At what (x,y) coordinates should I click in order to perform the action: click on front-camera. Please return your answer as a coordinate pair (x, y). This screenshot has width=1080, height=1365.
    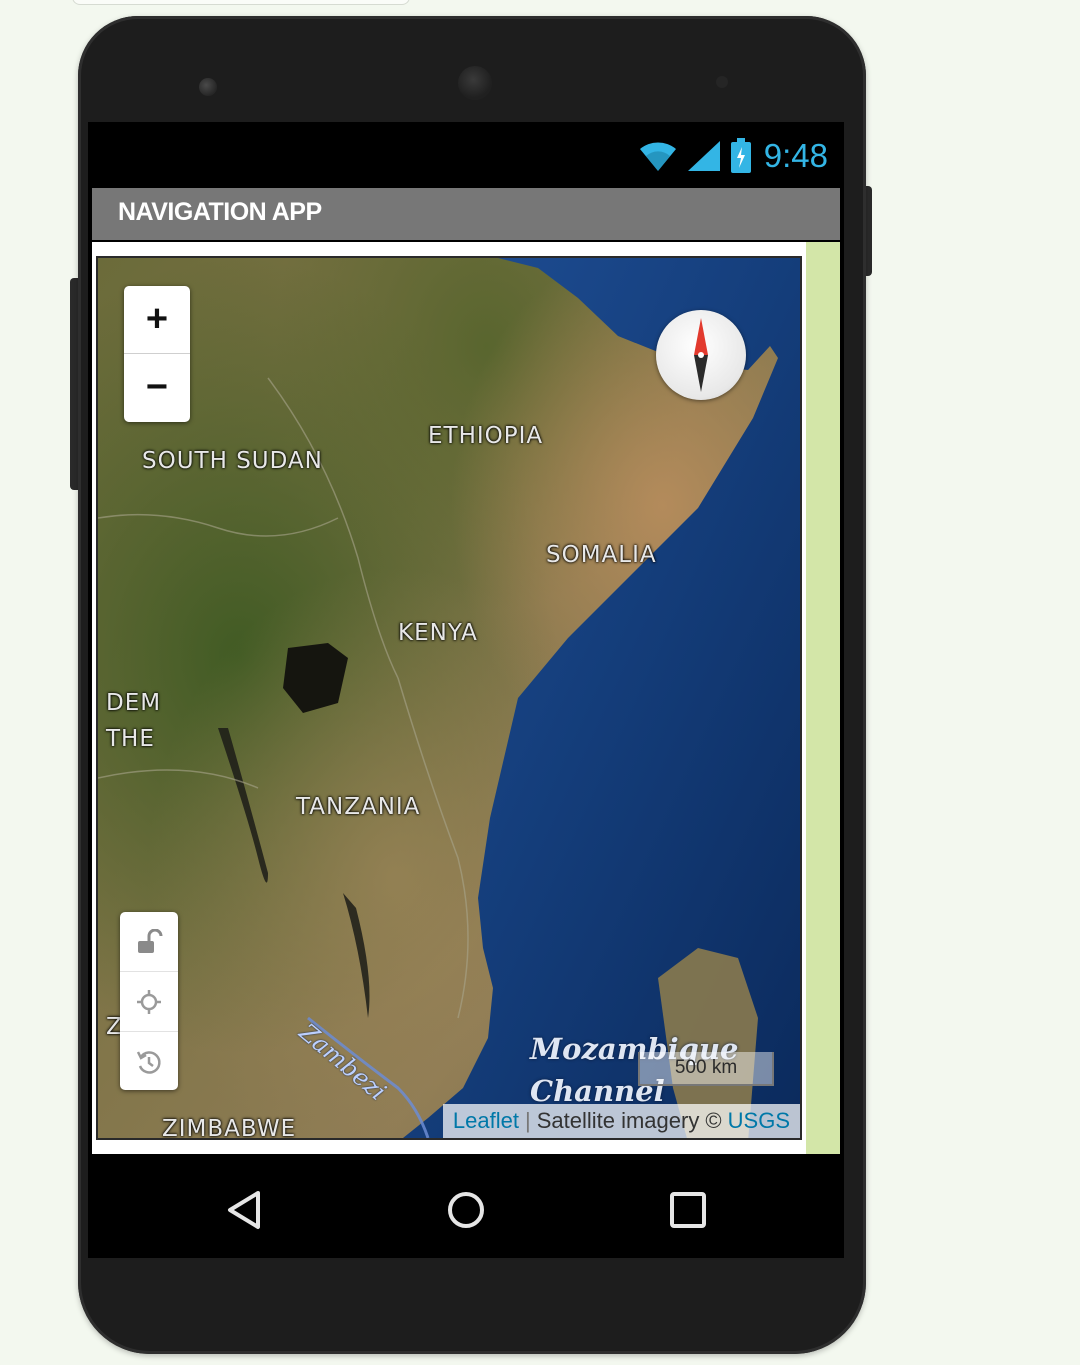
    Looking at the image, I should click on (475, 83).